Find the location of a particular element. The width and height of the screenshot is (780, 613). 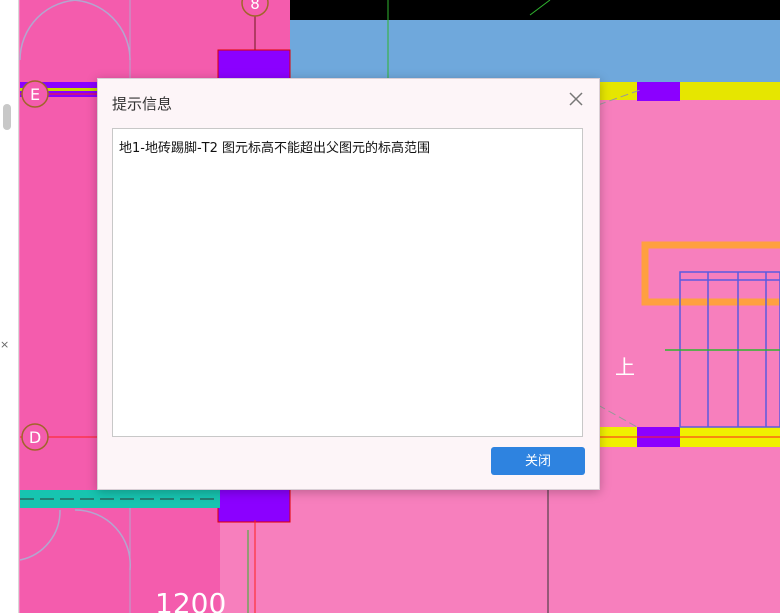

svg-text: 1200 is located at coordinates (190, 600).